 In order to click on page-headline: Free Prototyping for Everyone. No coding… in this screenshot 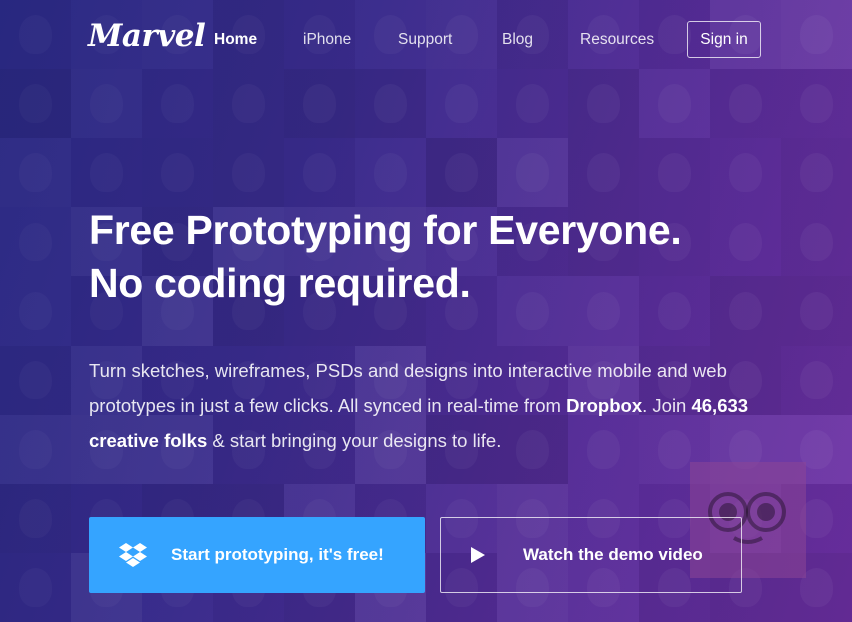, I will do `click(385, 257)`.